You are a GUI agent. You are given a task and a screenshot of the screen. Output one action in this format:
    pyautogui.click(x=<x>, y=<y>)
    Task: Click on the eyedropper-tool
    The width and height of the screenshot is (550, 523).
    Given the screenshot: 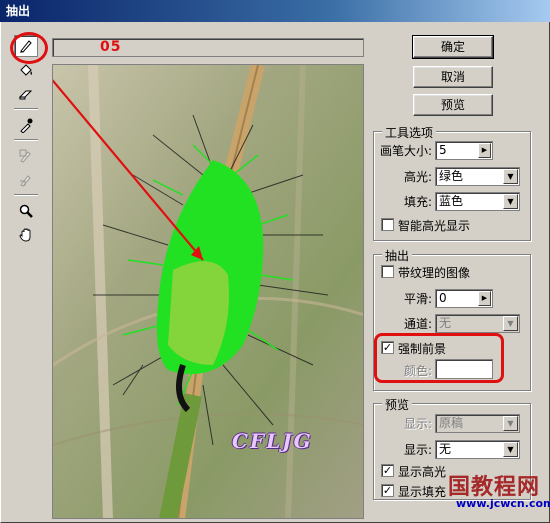 What is the action you would take?
    pyautogui.click(x=26, y=125)
    